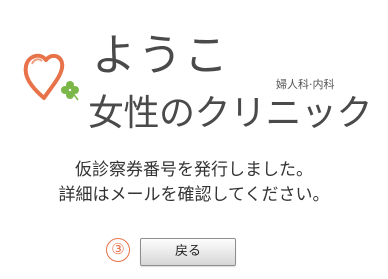 This screenshot has width=388, height=279. What do you see at coordinates (305, 84) in the screenshot?
I see `department-label: 婦人科·内科` at bounding box center [305, 84].